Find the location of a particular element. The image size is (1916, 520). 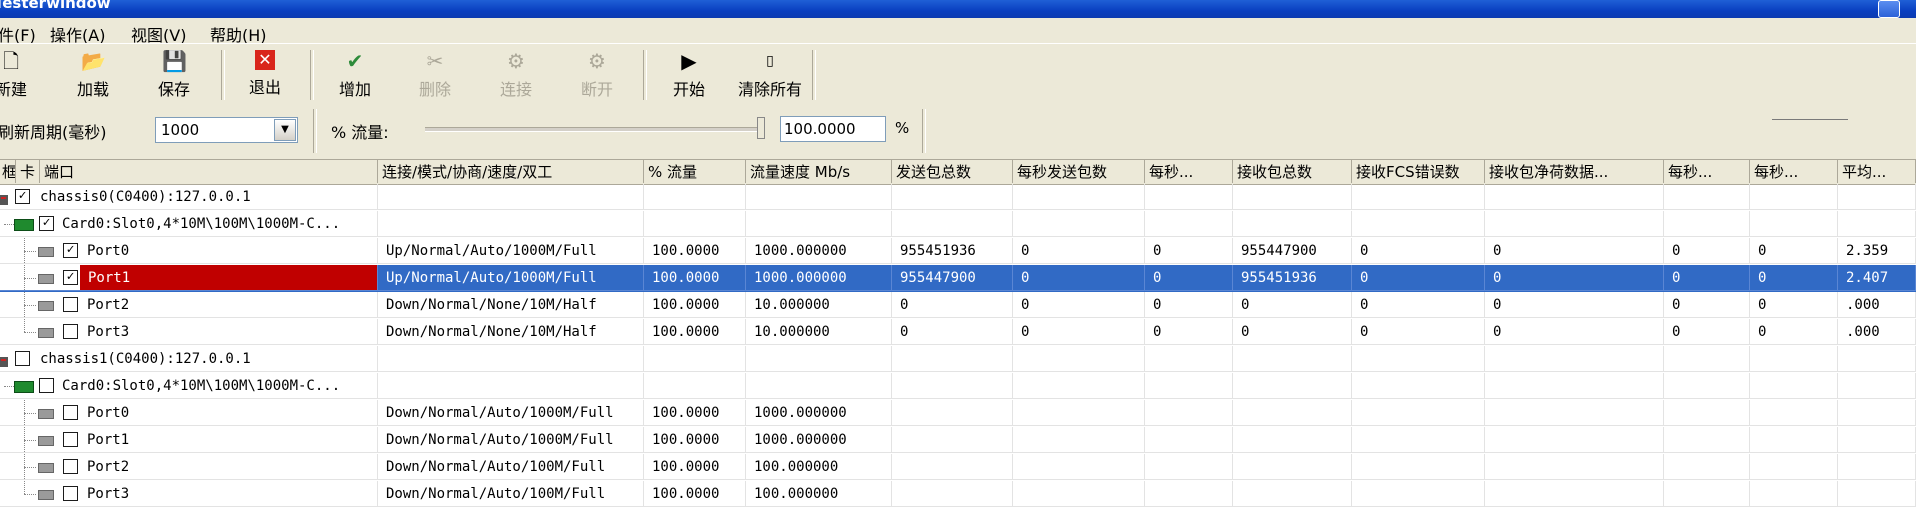

tree-cell: Port1 is located at coordinates (189, 440).